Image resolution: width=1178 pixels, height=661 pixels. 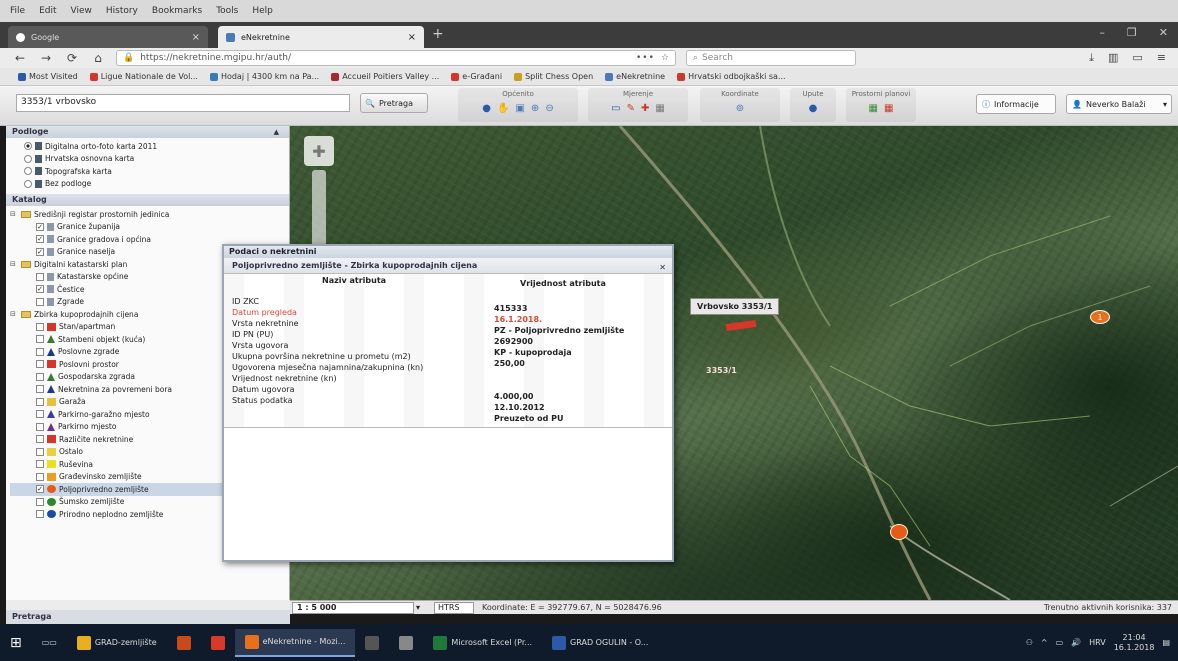 What do you see at coordinates (156, 159) in the screenshot?
I see `basemap-item: Hrvatska osnovna karta` at bounding box center [156, 159].